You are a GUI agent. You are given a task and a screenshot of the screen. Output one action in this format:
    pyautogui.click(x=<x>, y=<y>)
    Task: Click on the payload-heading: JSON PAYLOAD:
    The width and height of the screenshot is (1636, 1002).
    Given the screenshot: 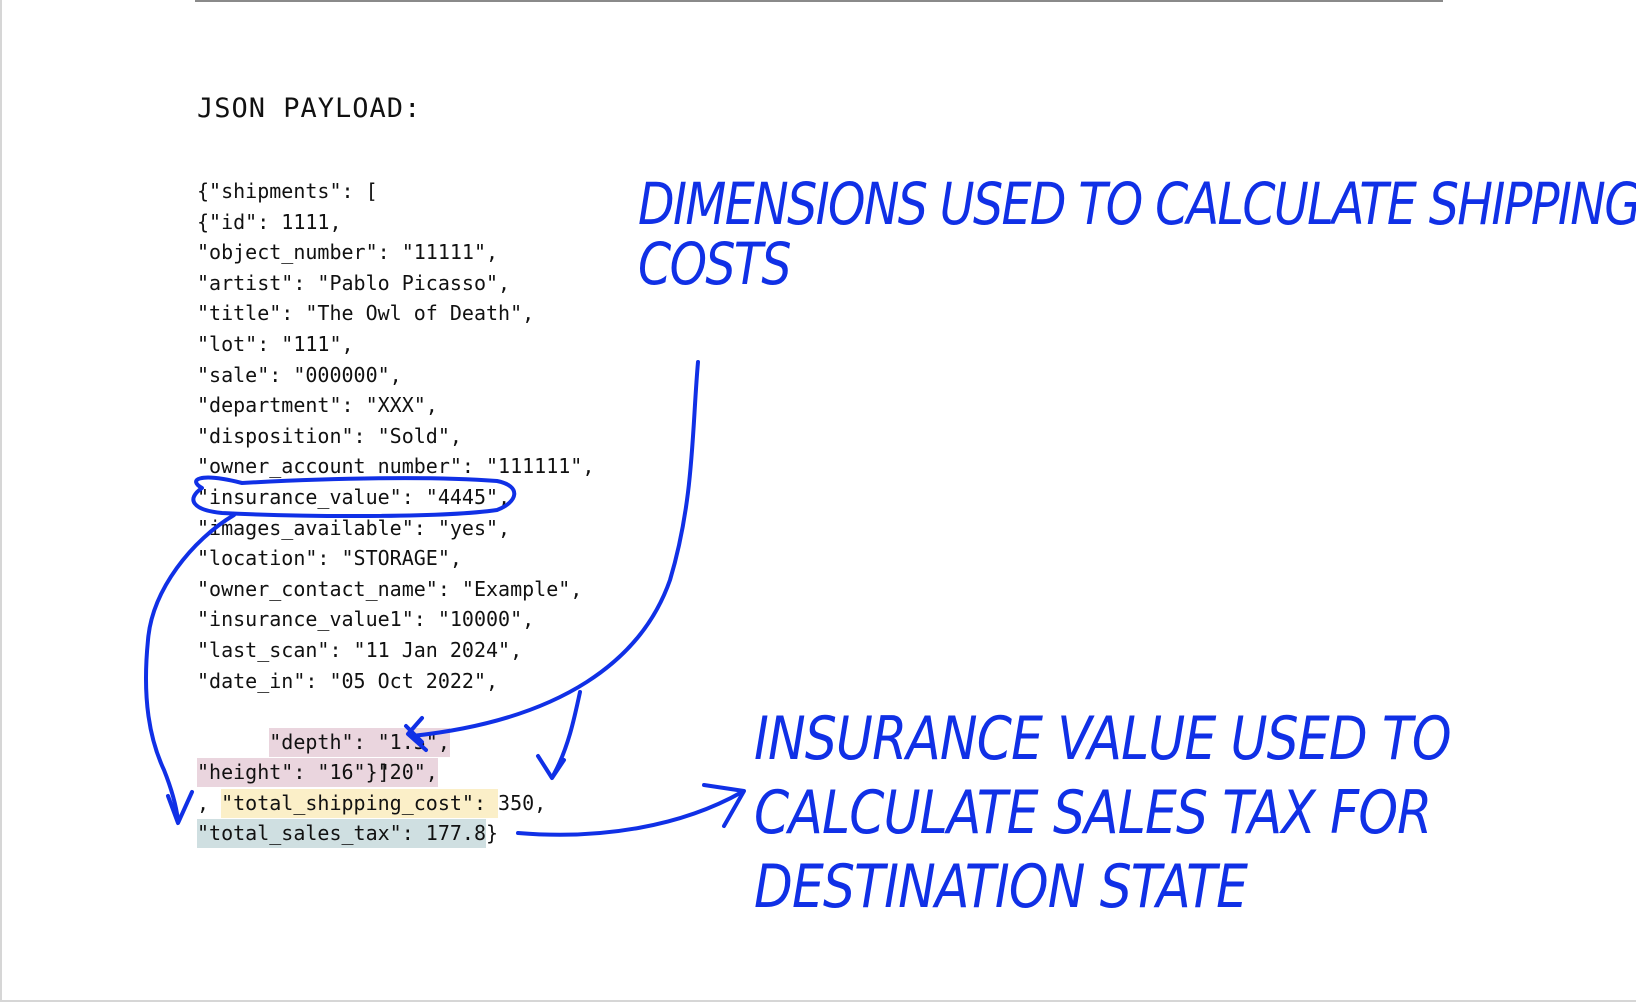 What is the action you would take?
    pyautogui.click(x=309, y=108)
    